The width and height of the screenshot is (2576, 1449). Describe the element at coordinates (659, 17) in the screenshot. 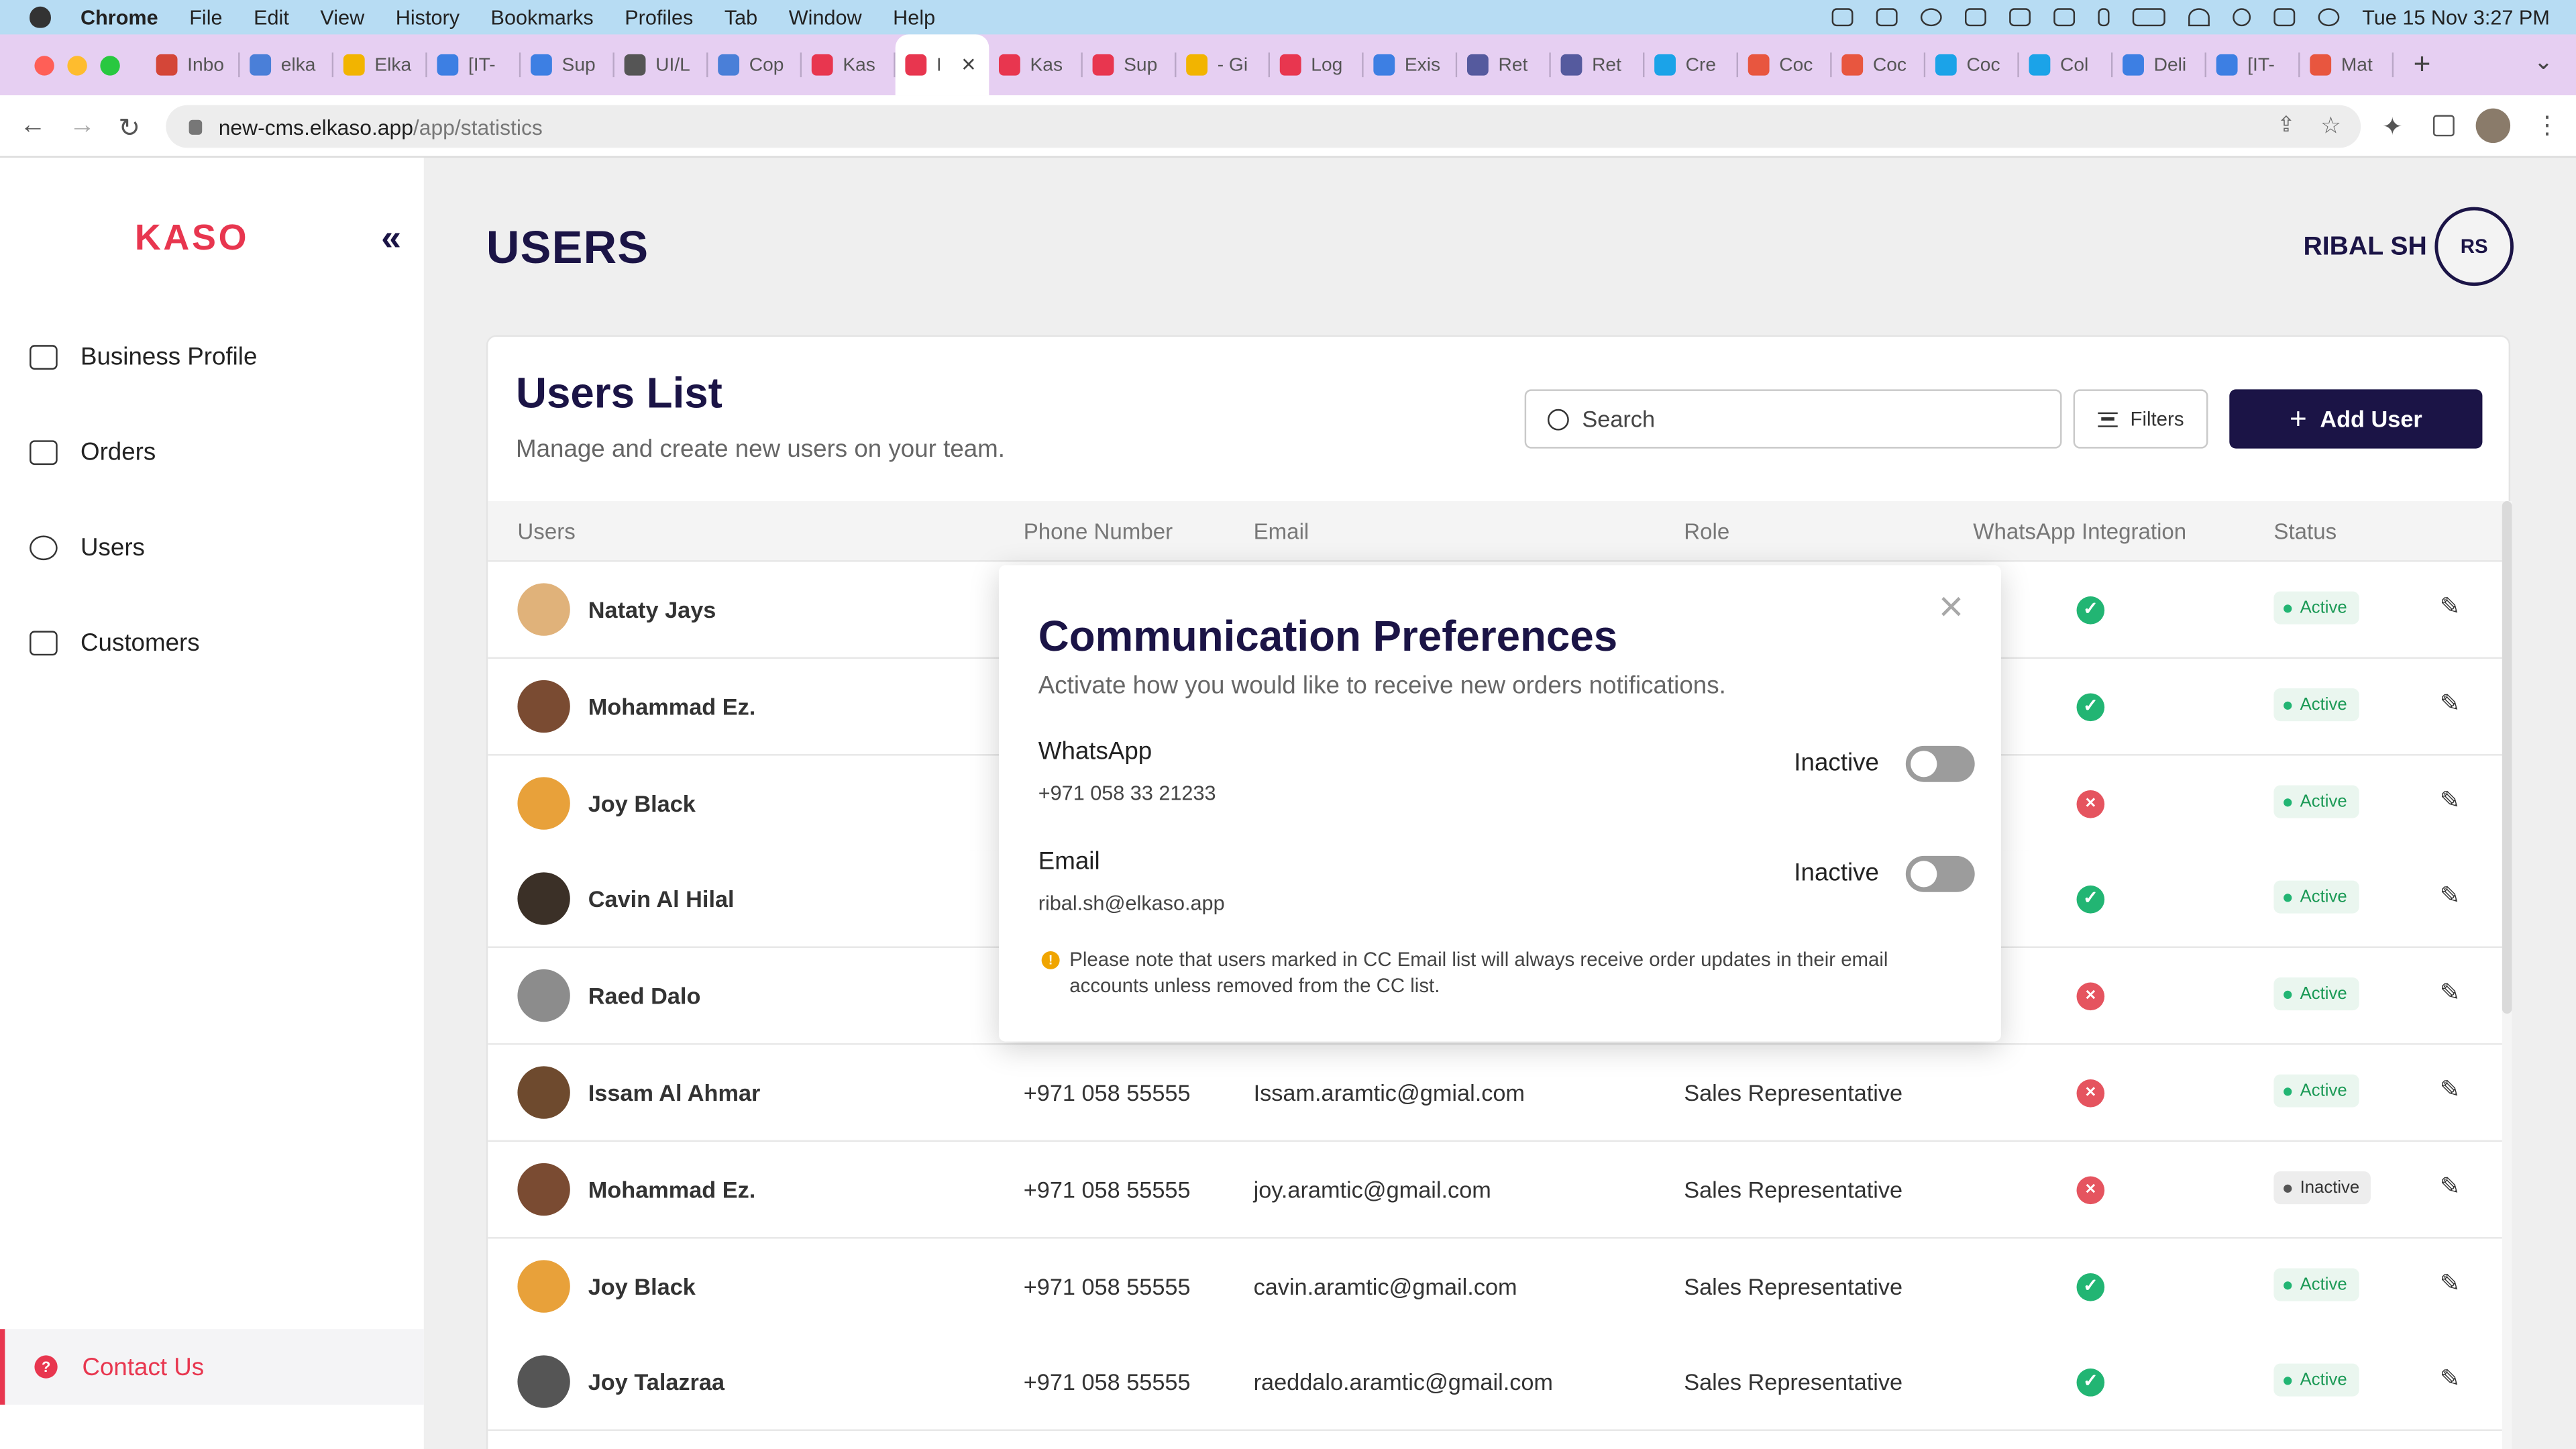

I see `menu-profiles: Profiles` at that location.